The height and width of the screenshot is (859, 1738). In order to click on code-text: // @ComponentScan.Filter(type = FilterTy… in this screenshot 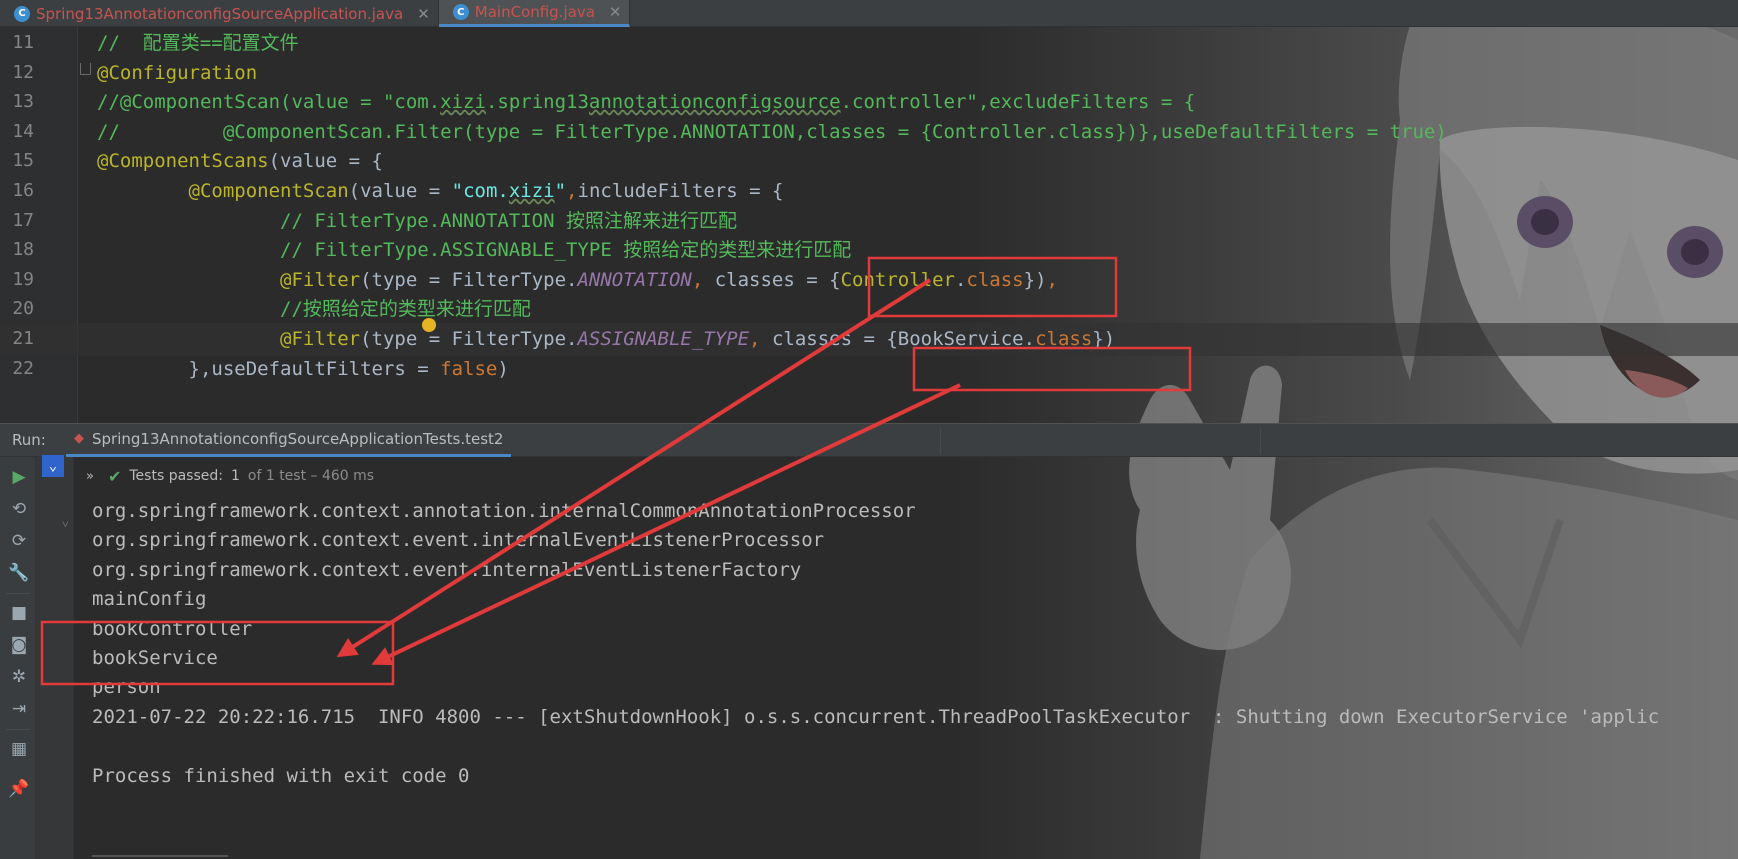, I will do `click(772, 132)`.